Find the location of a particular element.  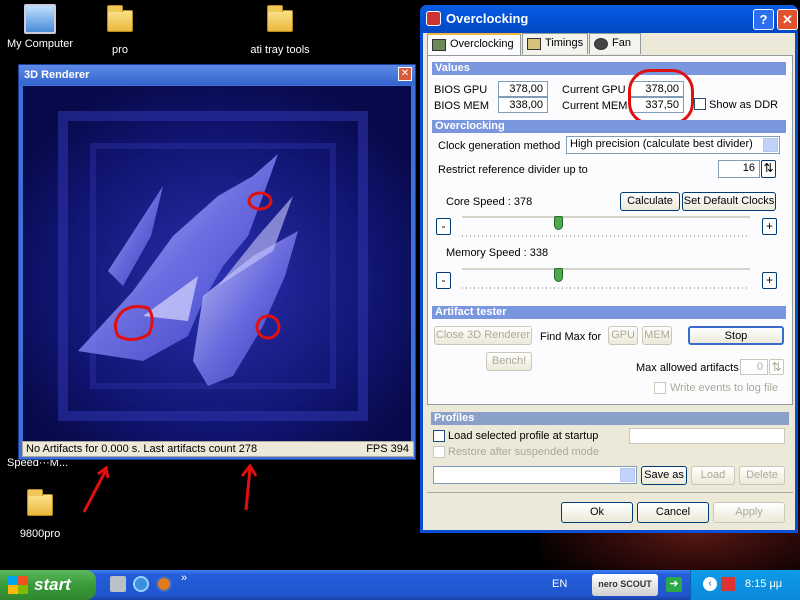

tab-overclocking: Overclocking is located at coordinates (474, 44).